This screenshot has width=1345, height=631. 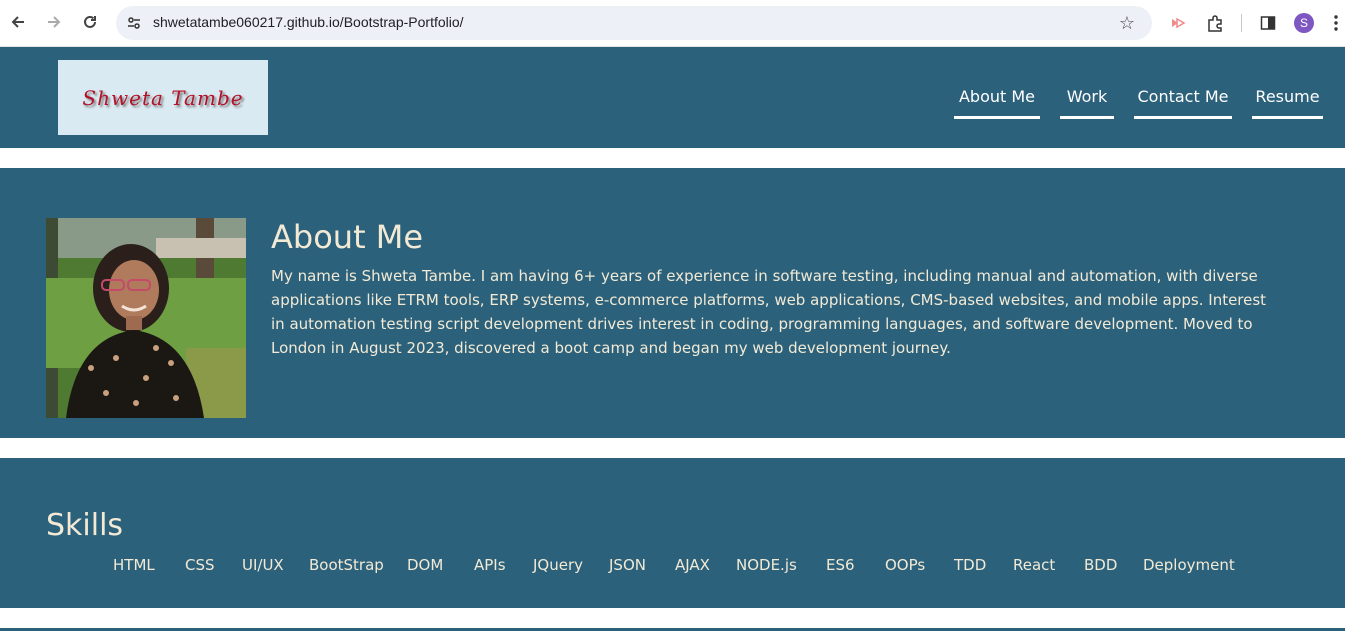 I want to click on about-title: About Me, so click(x=347, y=237).